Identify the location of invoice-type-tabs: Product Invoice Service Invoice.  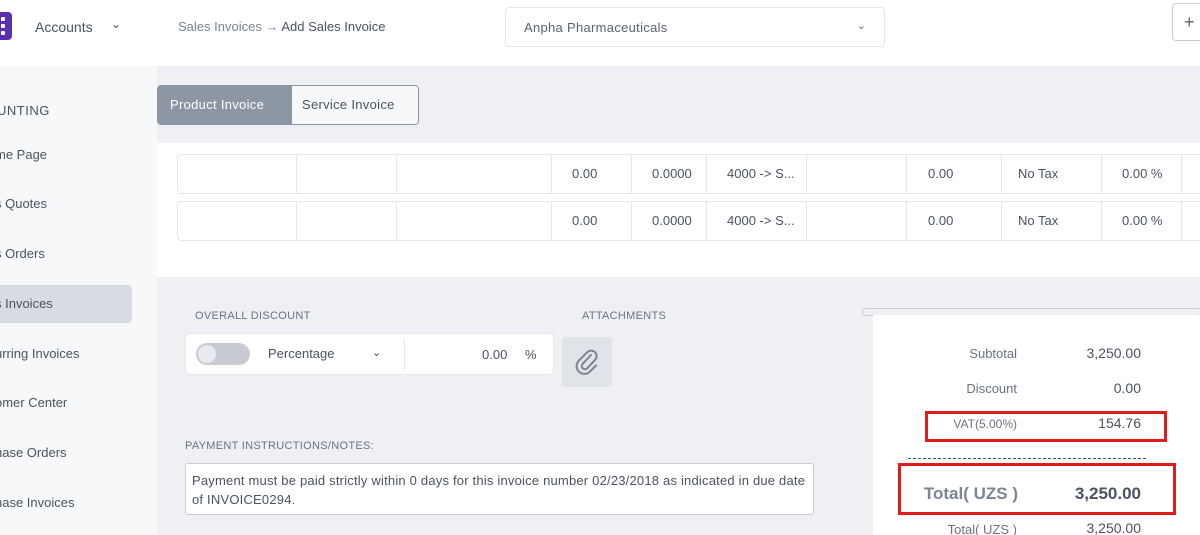
(288, 105).